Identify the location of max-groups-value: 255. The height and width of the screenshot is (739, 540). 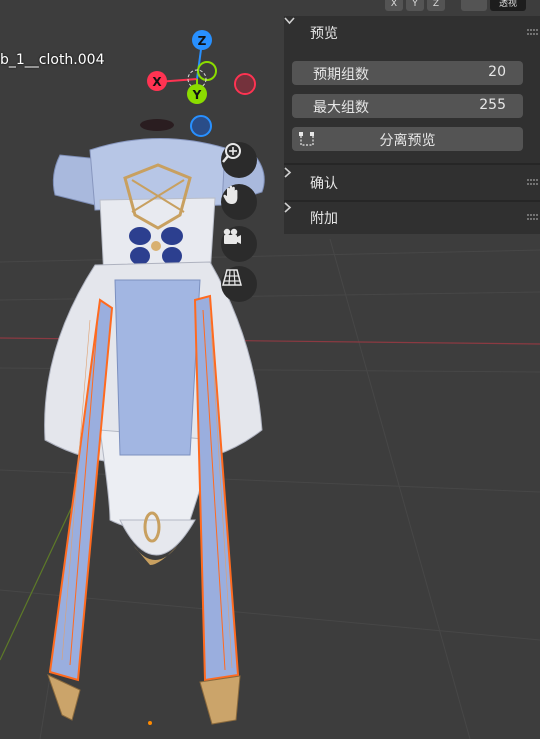
(492, 105).